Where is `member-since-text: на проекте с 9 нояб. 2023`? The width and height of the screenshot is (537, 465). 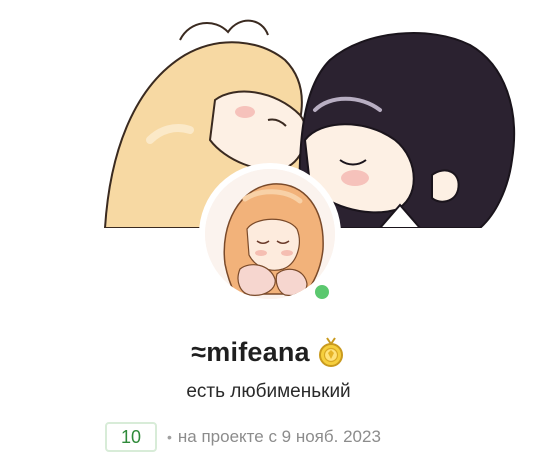
member-since-text: на проекте с 9 нояб. 2023 is located at coordinates (279, 436).